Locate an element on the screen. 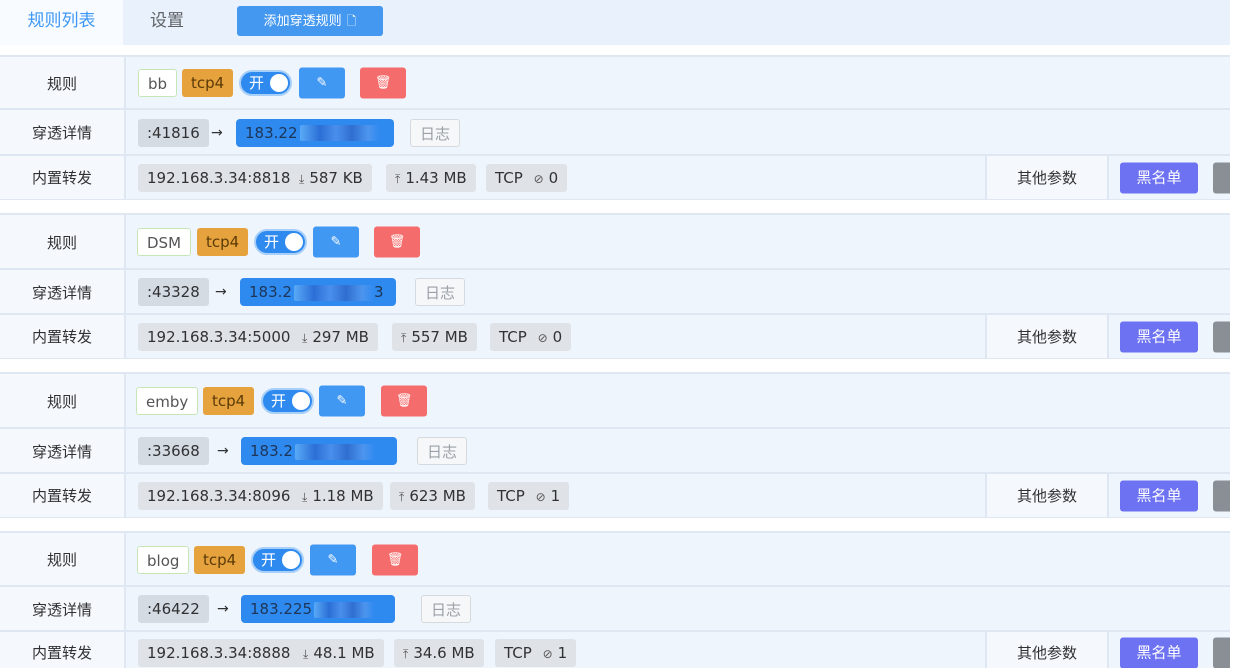  target-address: 183.2 3 is located at coordinates (318, 292).